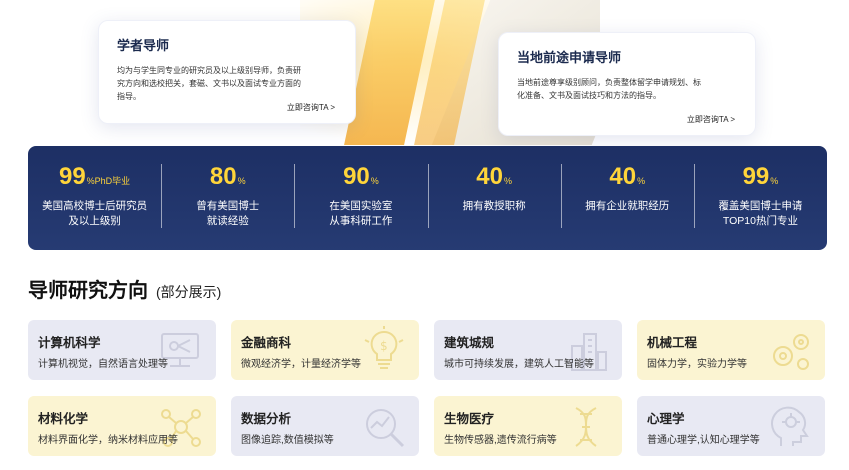  Describe the element at coordinates (122, 426) in the screenshot. I see `field-card-materials: 材料化学 材料界面化学，纳米材料应用等` at that location.